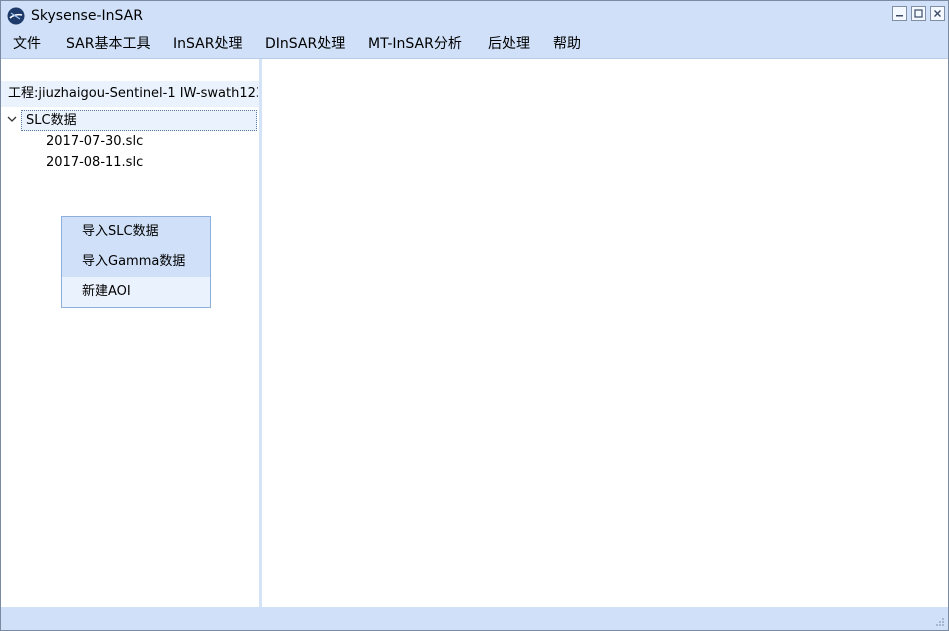 The height and width of the screenshot is (631, 949). Describe the element at coordinates (207, 44) in the screenshot. I see `menu-insar: InSAR处理` at that location.